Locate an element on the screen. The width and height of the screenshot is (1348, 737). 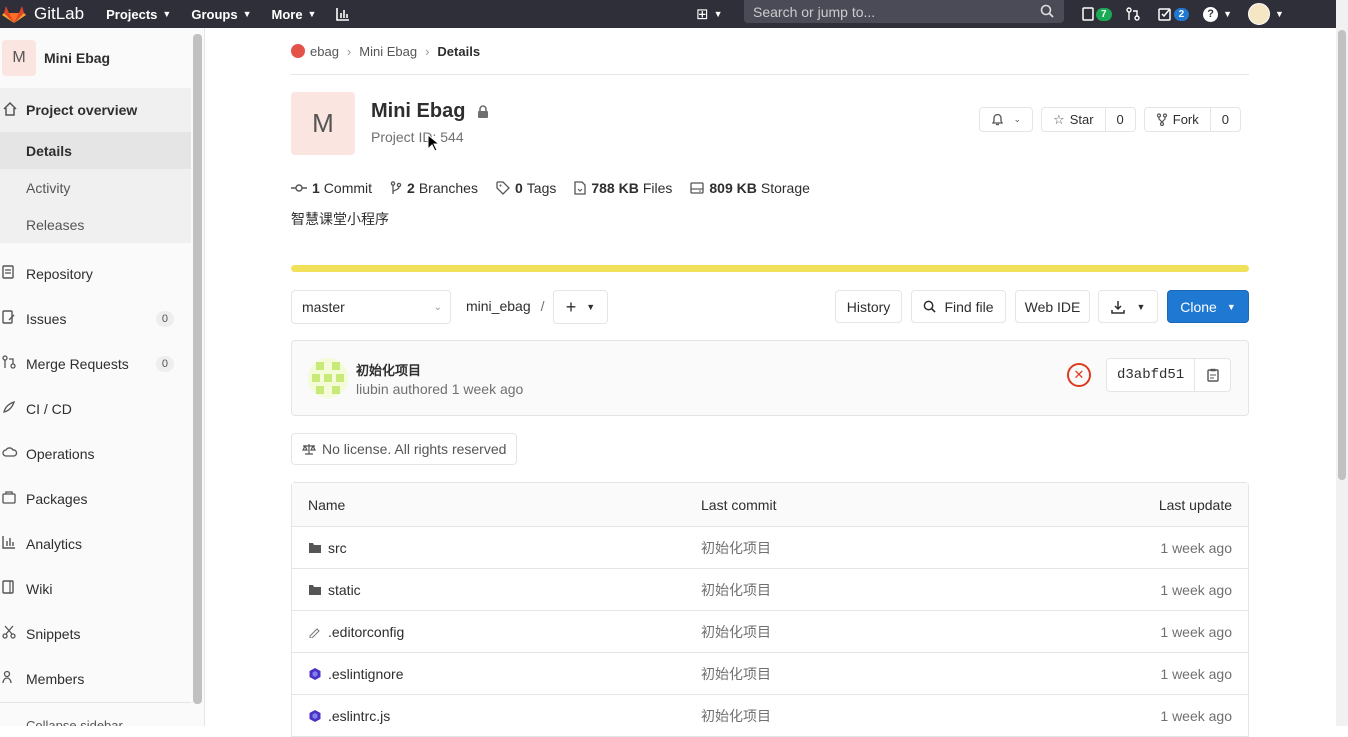
column-header-name: Name is located at coordinates (327, 504).